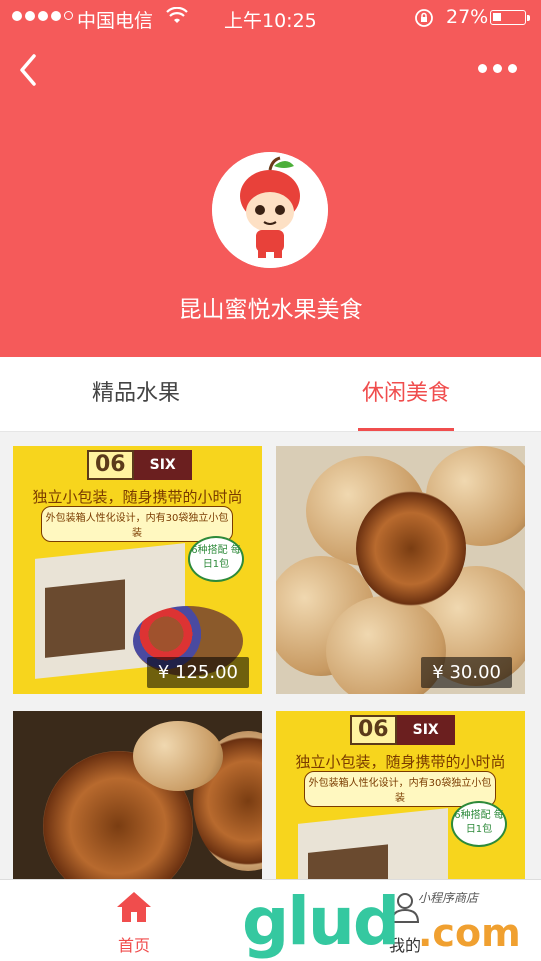 The width and height of the screenshot is (541, 961). What do you see at coordinates (467, 17) in the screenshot?
I see `battery-percent: 27%` at bounding box center [467, 17].